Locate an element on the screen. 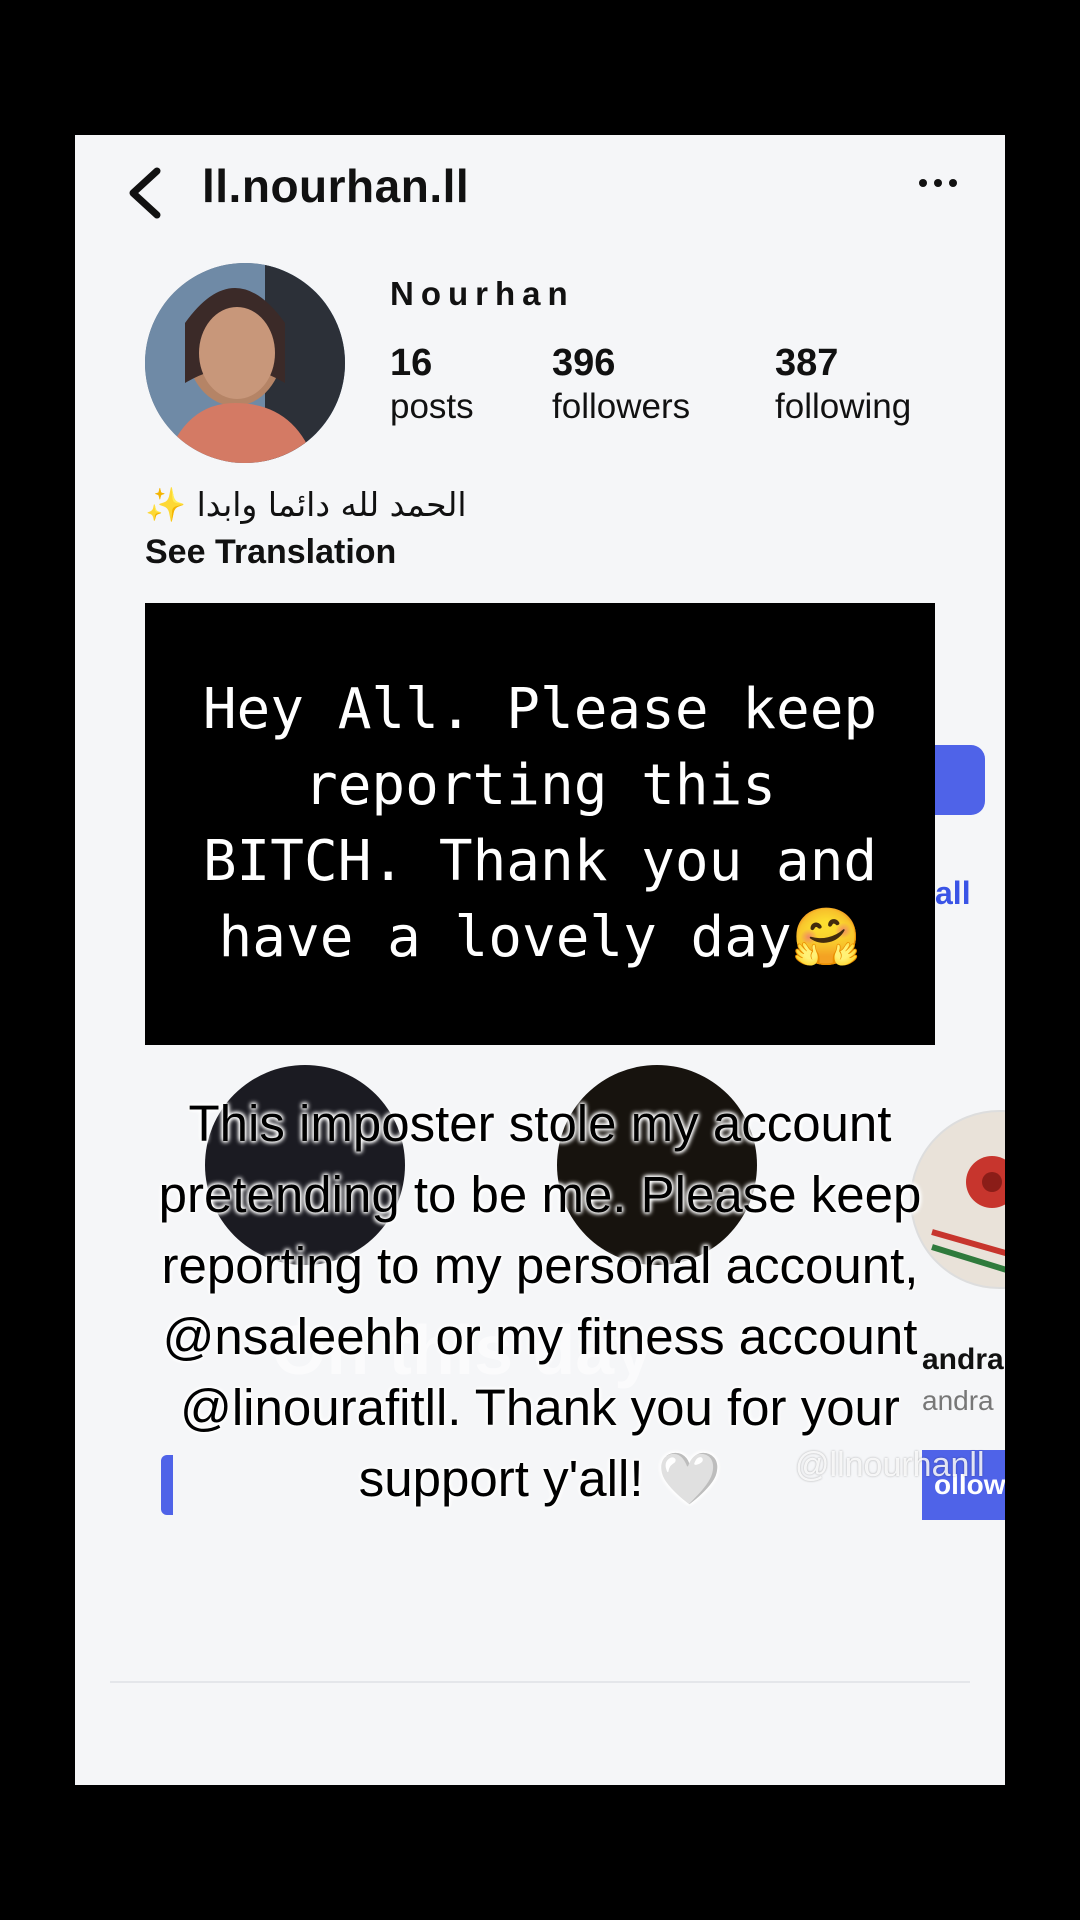 The height and width of the screenshot is (1920, 1080). suggested-handle: andra is located at coordinates (958, 1400).